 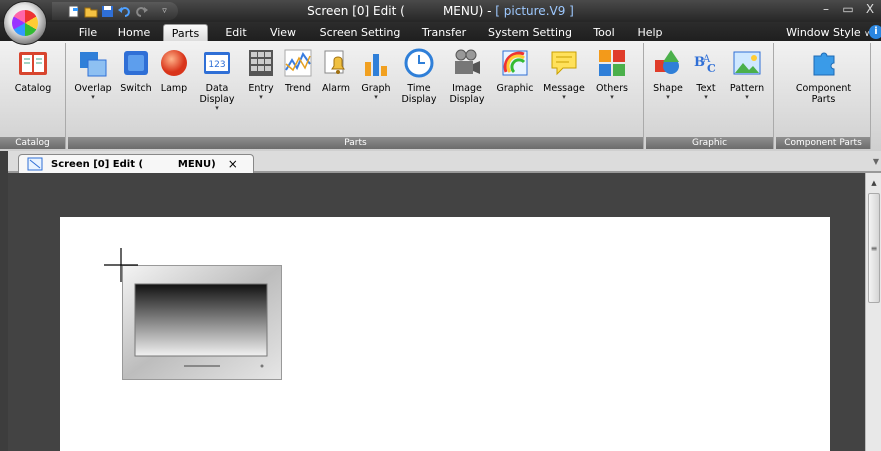 I want to click on component-parts-button: Component Parts, so click(x=823, y=89).